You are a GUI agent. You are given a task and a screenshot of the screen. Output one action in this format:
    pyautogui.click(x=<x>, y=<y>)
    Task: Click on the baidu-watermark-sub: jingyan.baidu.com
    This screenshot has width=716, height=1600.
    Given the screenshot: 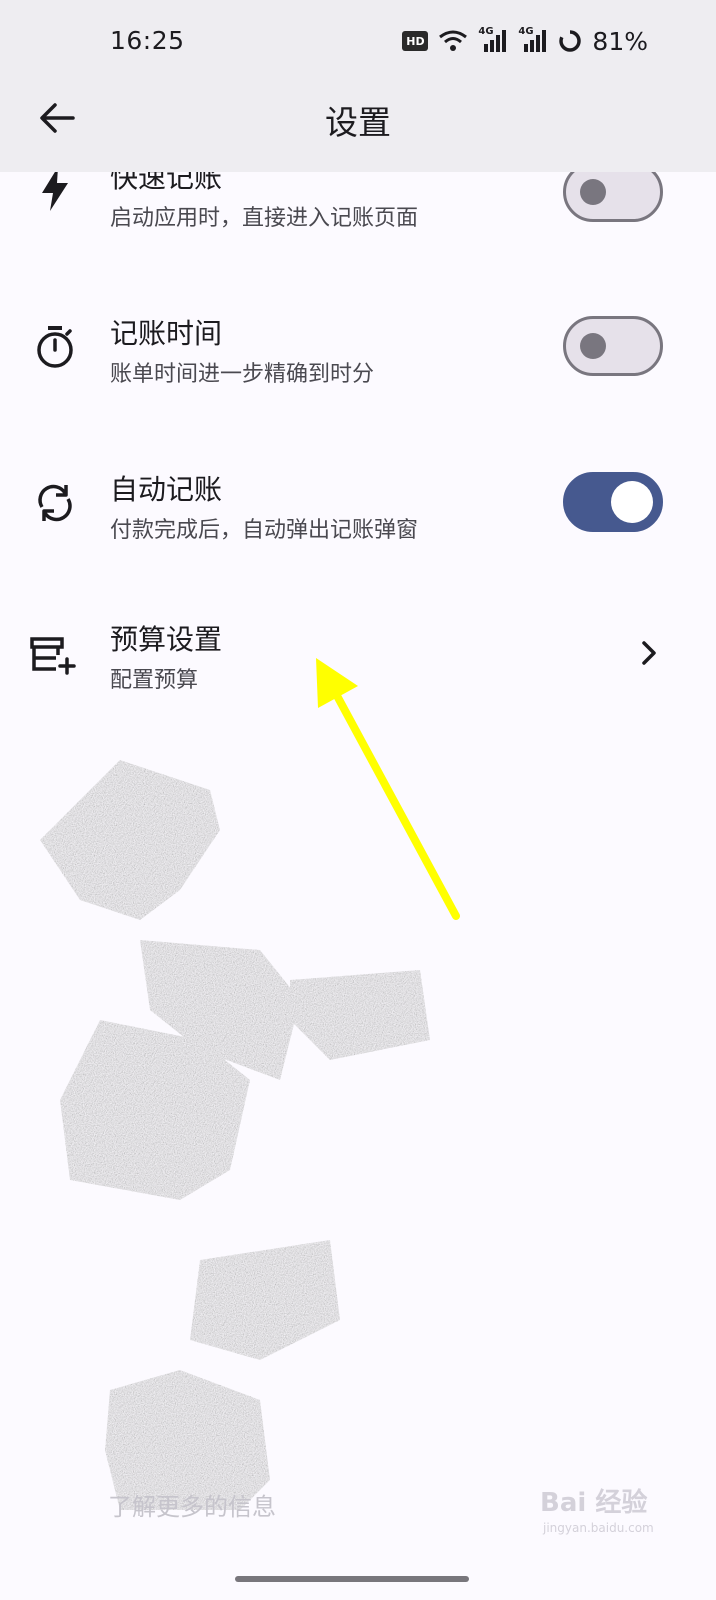 What is the action you would take?
    pyautogui.click(x=598, y=1528)
    